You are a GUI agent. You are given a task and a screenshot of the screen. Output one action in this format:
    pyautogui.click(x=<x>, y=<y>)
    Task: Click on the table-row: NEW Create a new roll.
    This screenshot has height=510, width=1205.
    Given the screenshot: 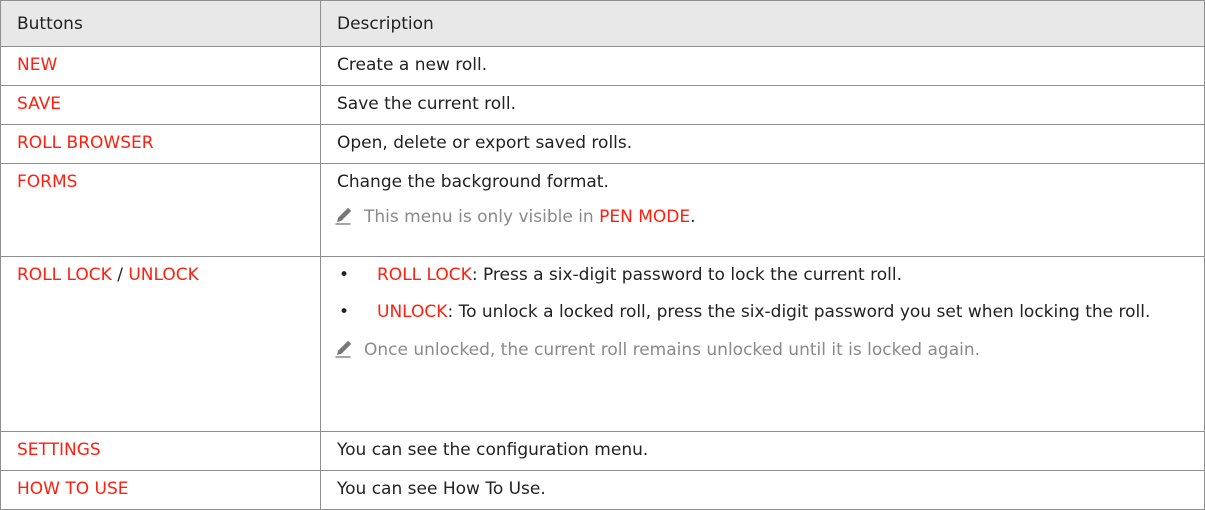 What is the action you would take?
    pyautogui.click(x=602, y=66)
    